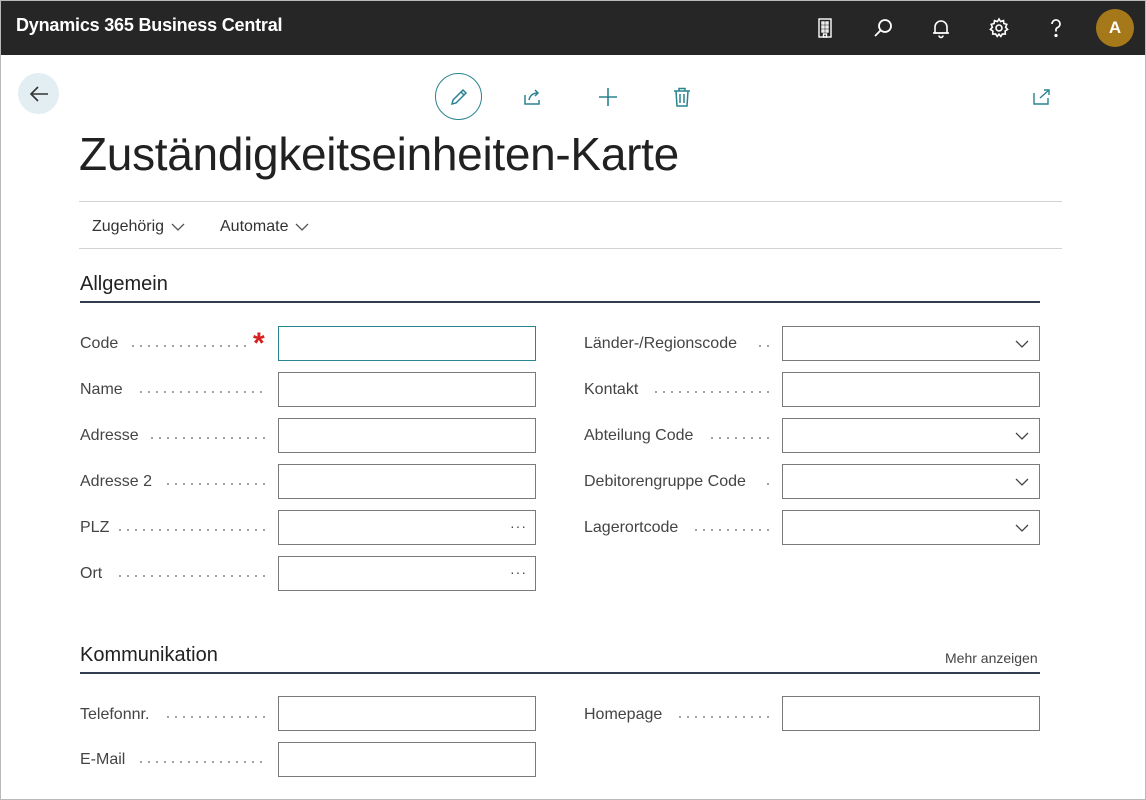 This screenshot has height=800, width=1146. What do you see at coordinates (99, 343) in the screenshot?
I see `code-label: Code` at bounding box center [99, 343].